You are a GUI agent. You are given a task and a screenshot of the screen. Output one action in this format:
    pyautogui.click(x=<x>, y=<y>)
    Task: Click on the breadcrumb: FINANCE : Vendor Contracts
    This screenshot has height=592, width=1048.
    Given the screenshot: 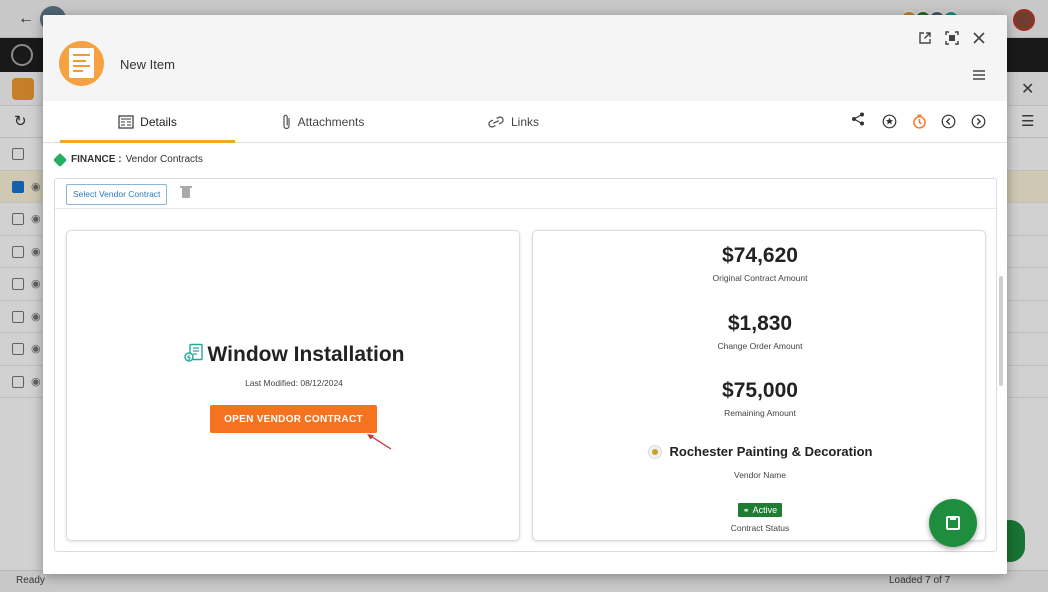 What is the action you would take?
    pyautogui.click(x=127, y=159)
    